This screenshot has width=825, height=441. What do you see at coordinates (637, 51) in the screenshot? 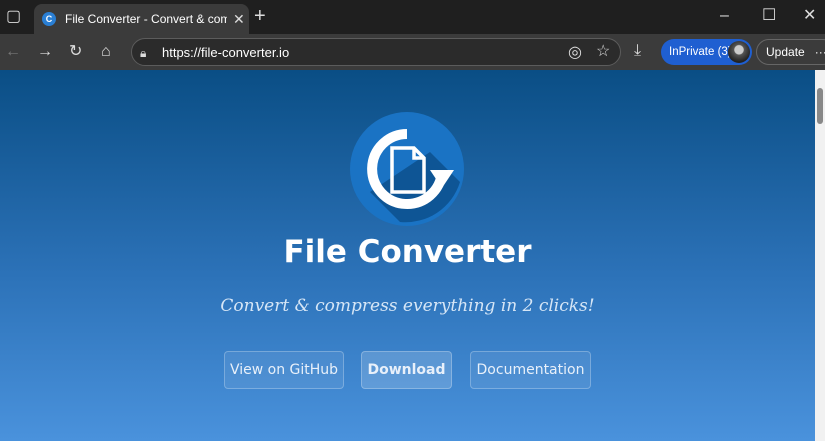
I see `downloads-icon: ⤓` at bounding box center [637, 51].